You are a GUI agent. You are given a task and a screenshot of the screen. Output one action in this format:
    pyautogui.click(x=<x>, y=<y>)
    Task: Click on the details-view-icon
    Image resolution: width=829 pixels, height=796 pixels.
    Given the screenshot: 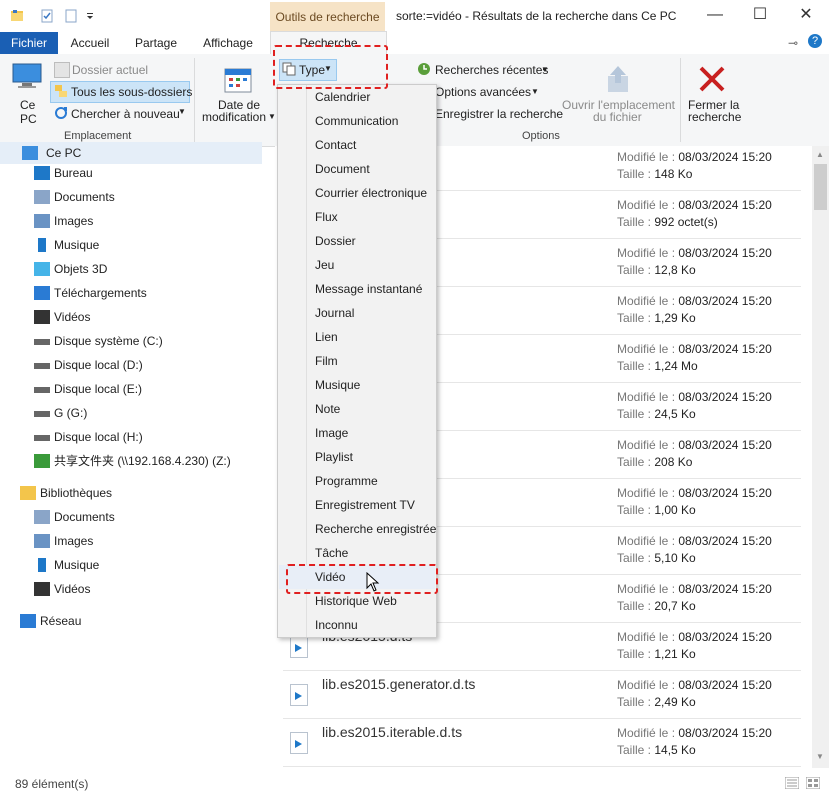 What is the action you would take?
    pyautogui.click(x=792, y=783)
    